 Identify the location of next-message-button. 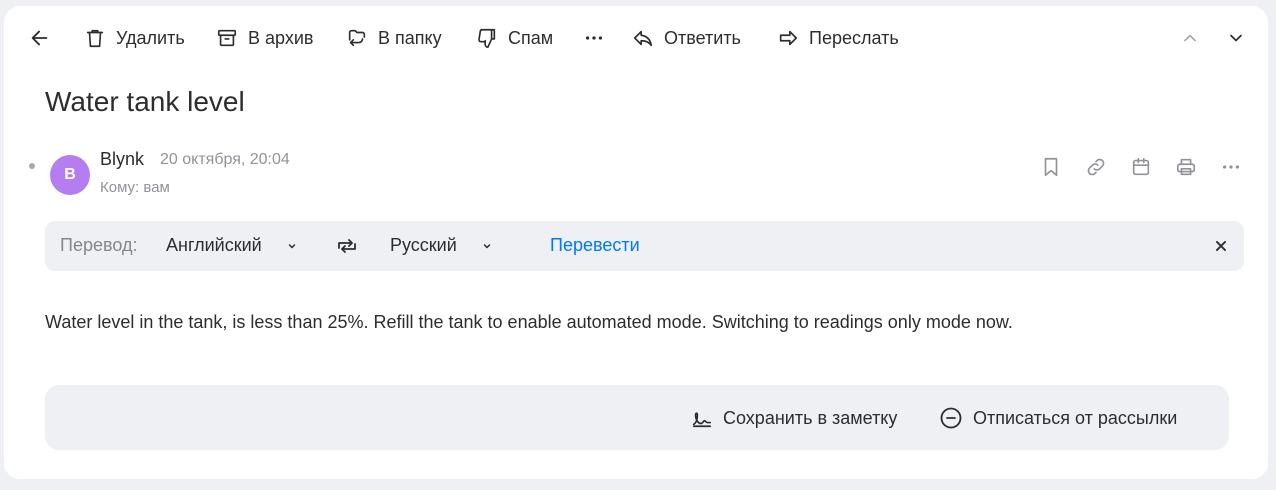
(1236, 38).